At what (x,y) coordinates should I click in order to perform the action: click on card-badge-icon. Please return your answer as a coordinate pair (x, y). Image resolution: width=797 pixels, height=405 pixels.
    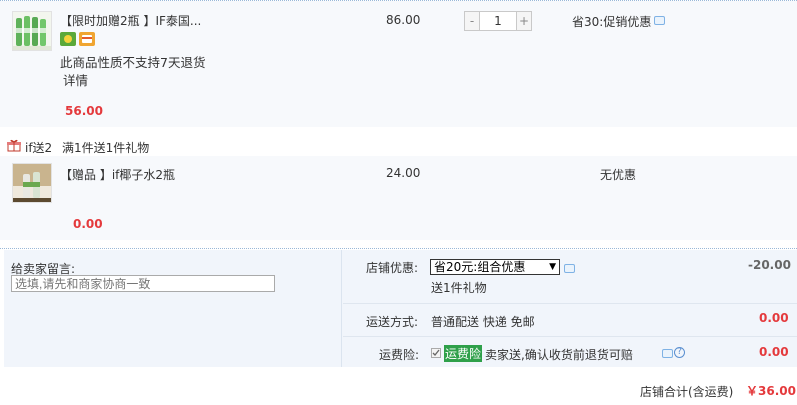
    Looking at the image, I should click on (87, 39).